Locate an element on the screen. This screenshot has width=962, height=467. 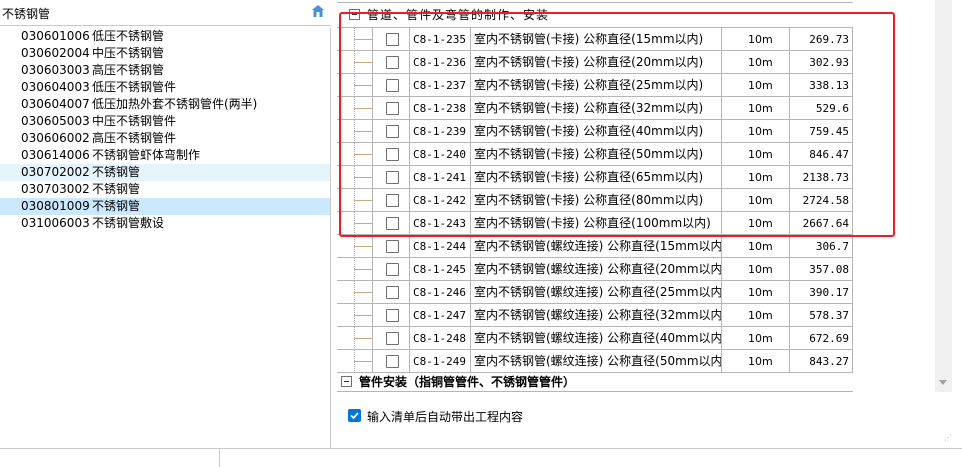
quota-price: 843.27 is located at coordinates (821, 361).